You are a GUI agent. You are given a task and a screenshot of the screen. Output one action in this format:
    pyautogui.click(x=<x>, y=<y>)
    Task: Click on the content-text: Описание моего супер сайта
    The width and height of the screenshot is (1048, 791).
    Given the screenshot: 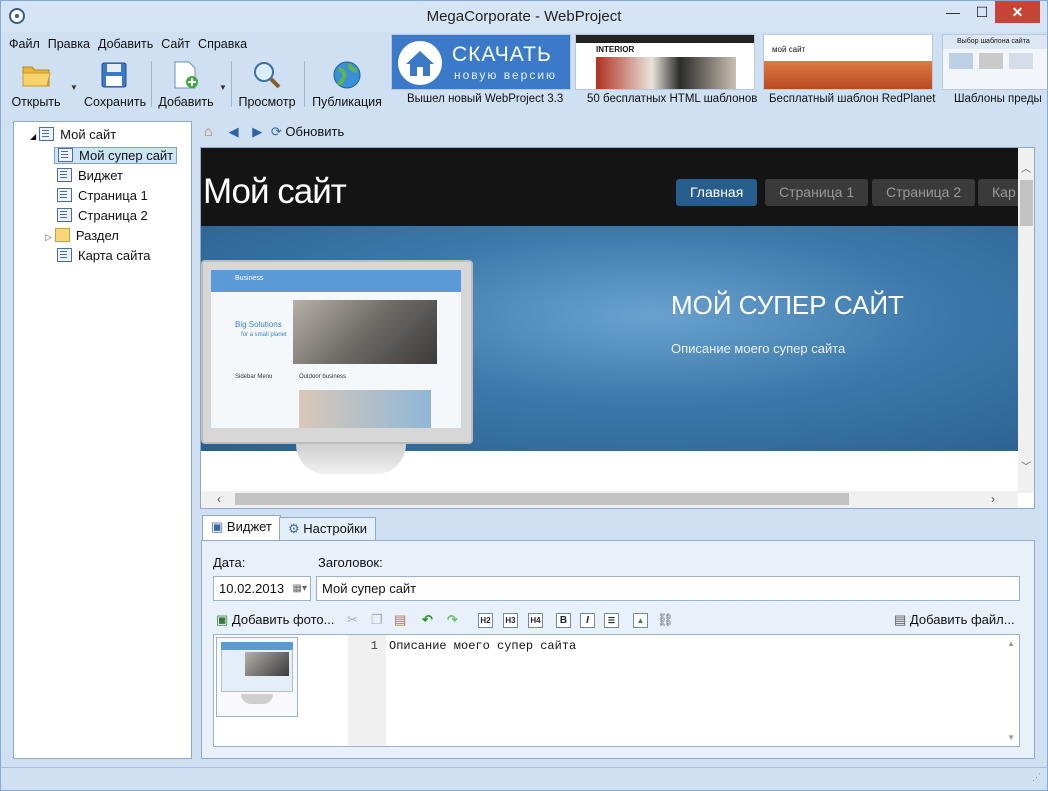 What is the action you would take?
    pyautogui.click(x=482, y=646)
    